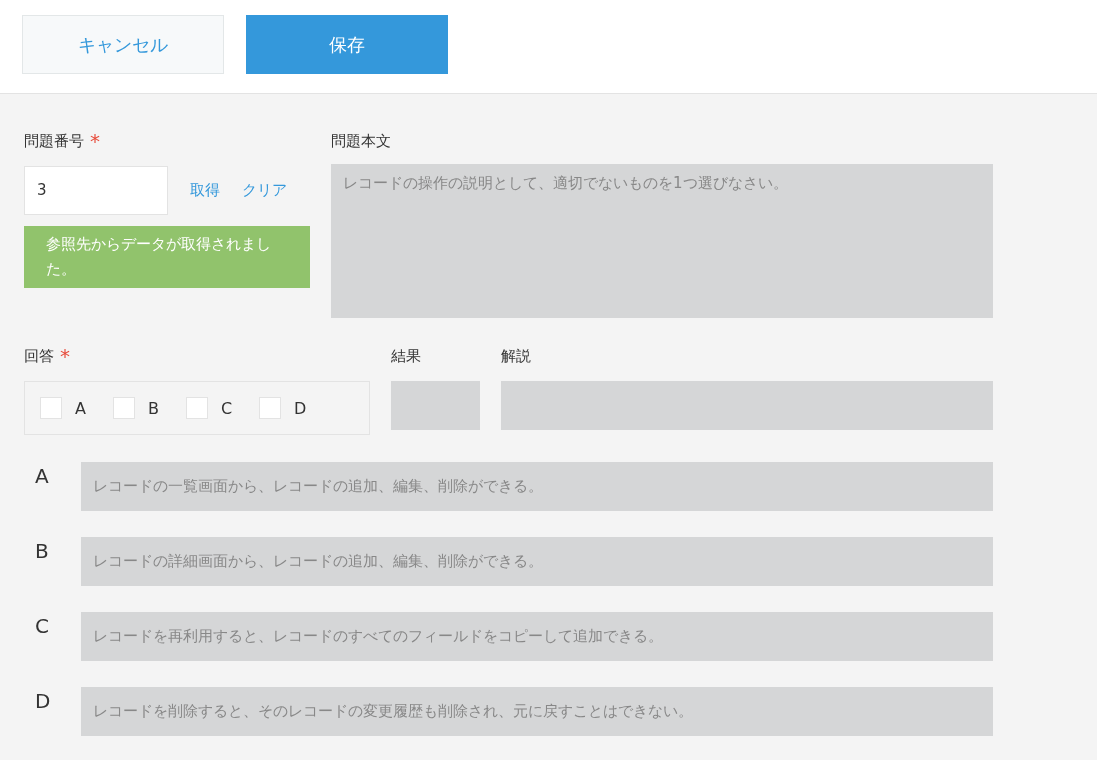 The image size is (1097, 761). What do you see at coordinates (42, 551) in the screenshot?
I see `choice-letter: B` at bounding box center [42, 551].